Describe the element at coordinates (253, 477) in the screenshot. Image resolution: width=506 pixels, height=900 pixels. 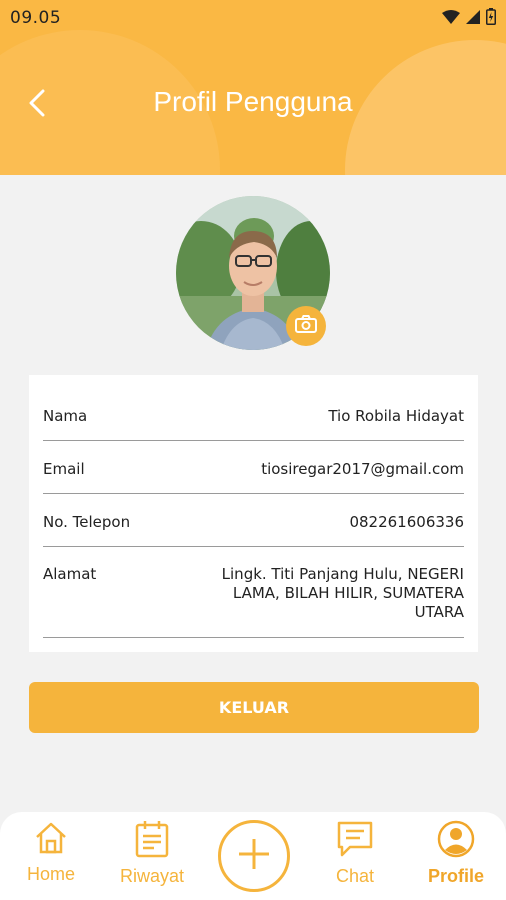
I see `profile-row-email: Email tiosiregar2017@gmail.com` at that location.